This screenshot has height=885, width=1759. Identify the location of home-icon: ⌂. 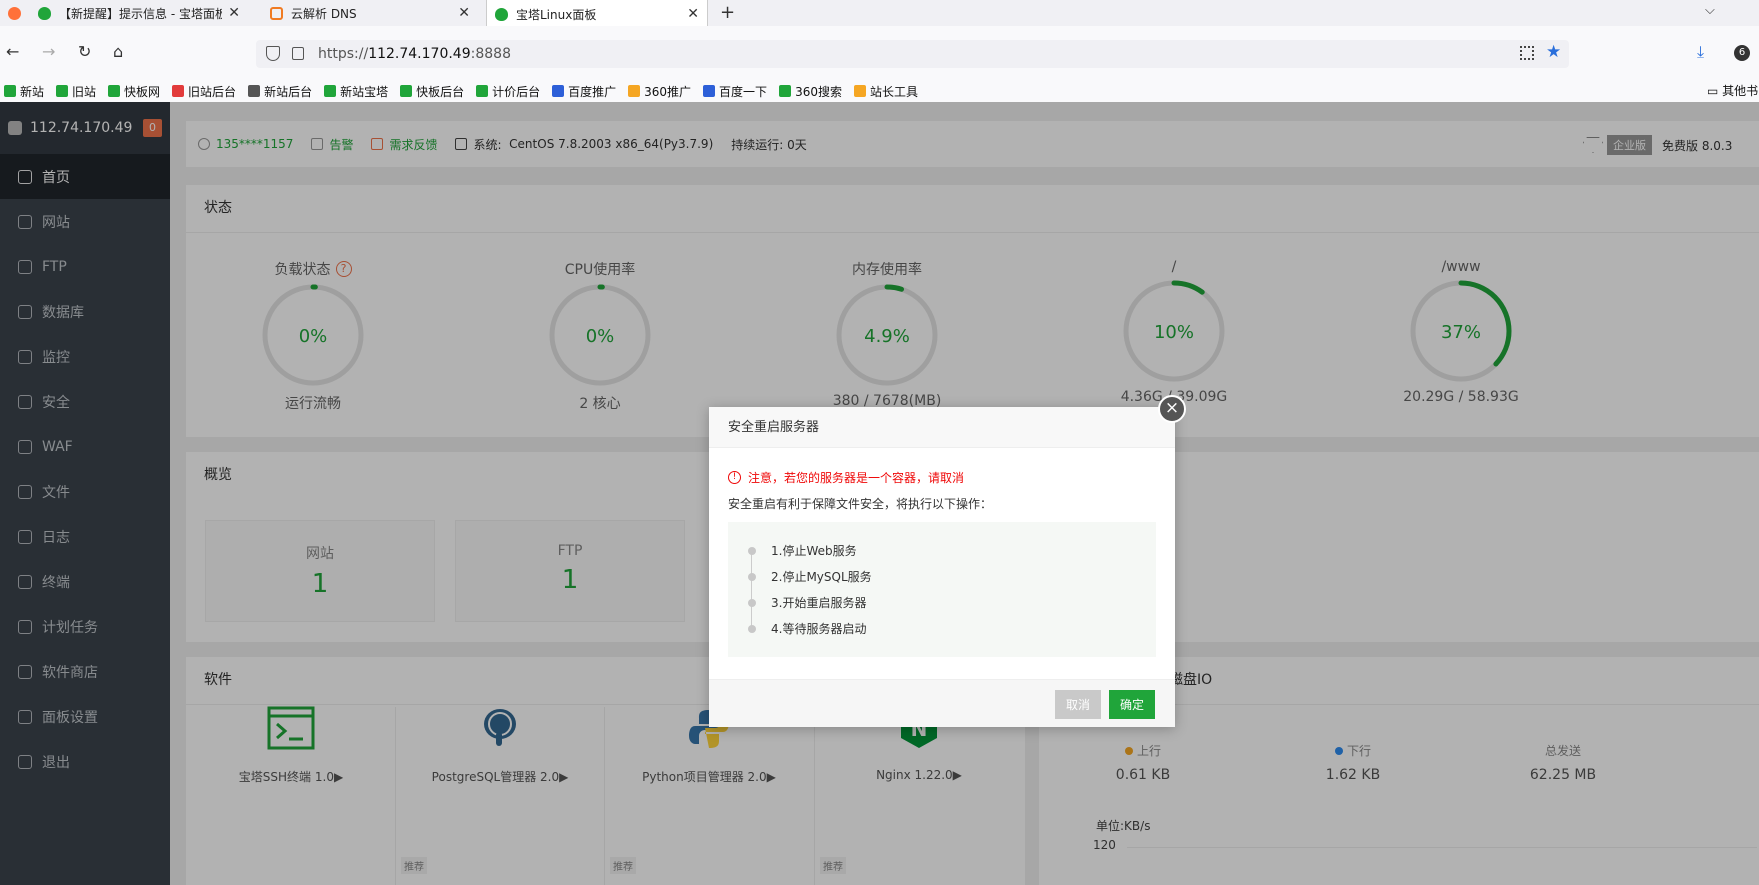
(118, 51).